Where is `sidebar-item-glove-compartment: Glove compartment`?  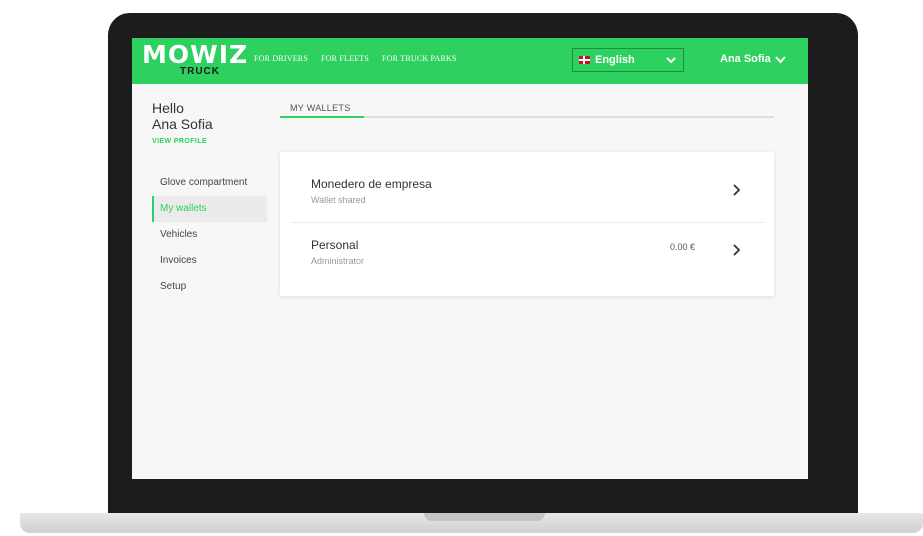 sidebar-item-glove-compartment: Glove compartment is located at coordinates (209, 183).